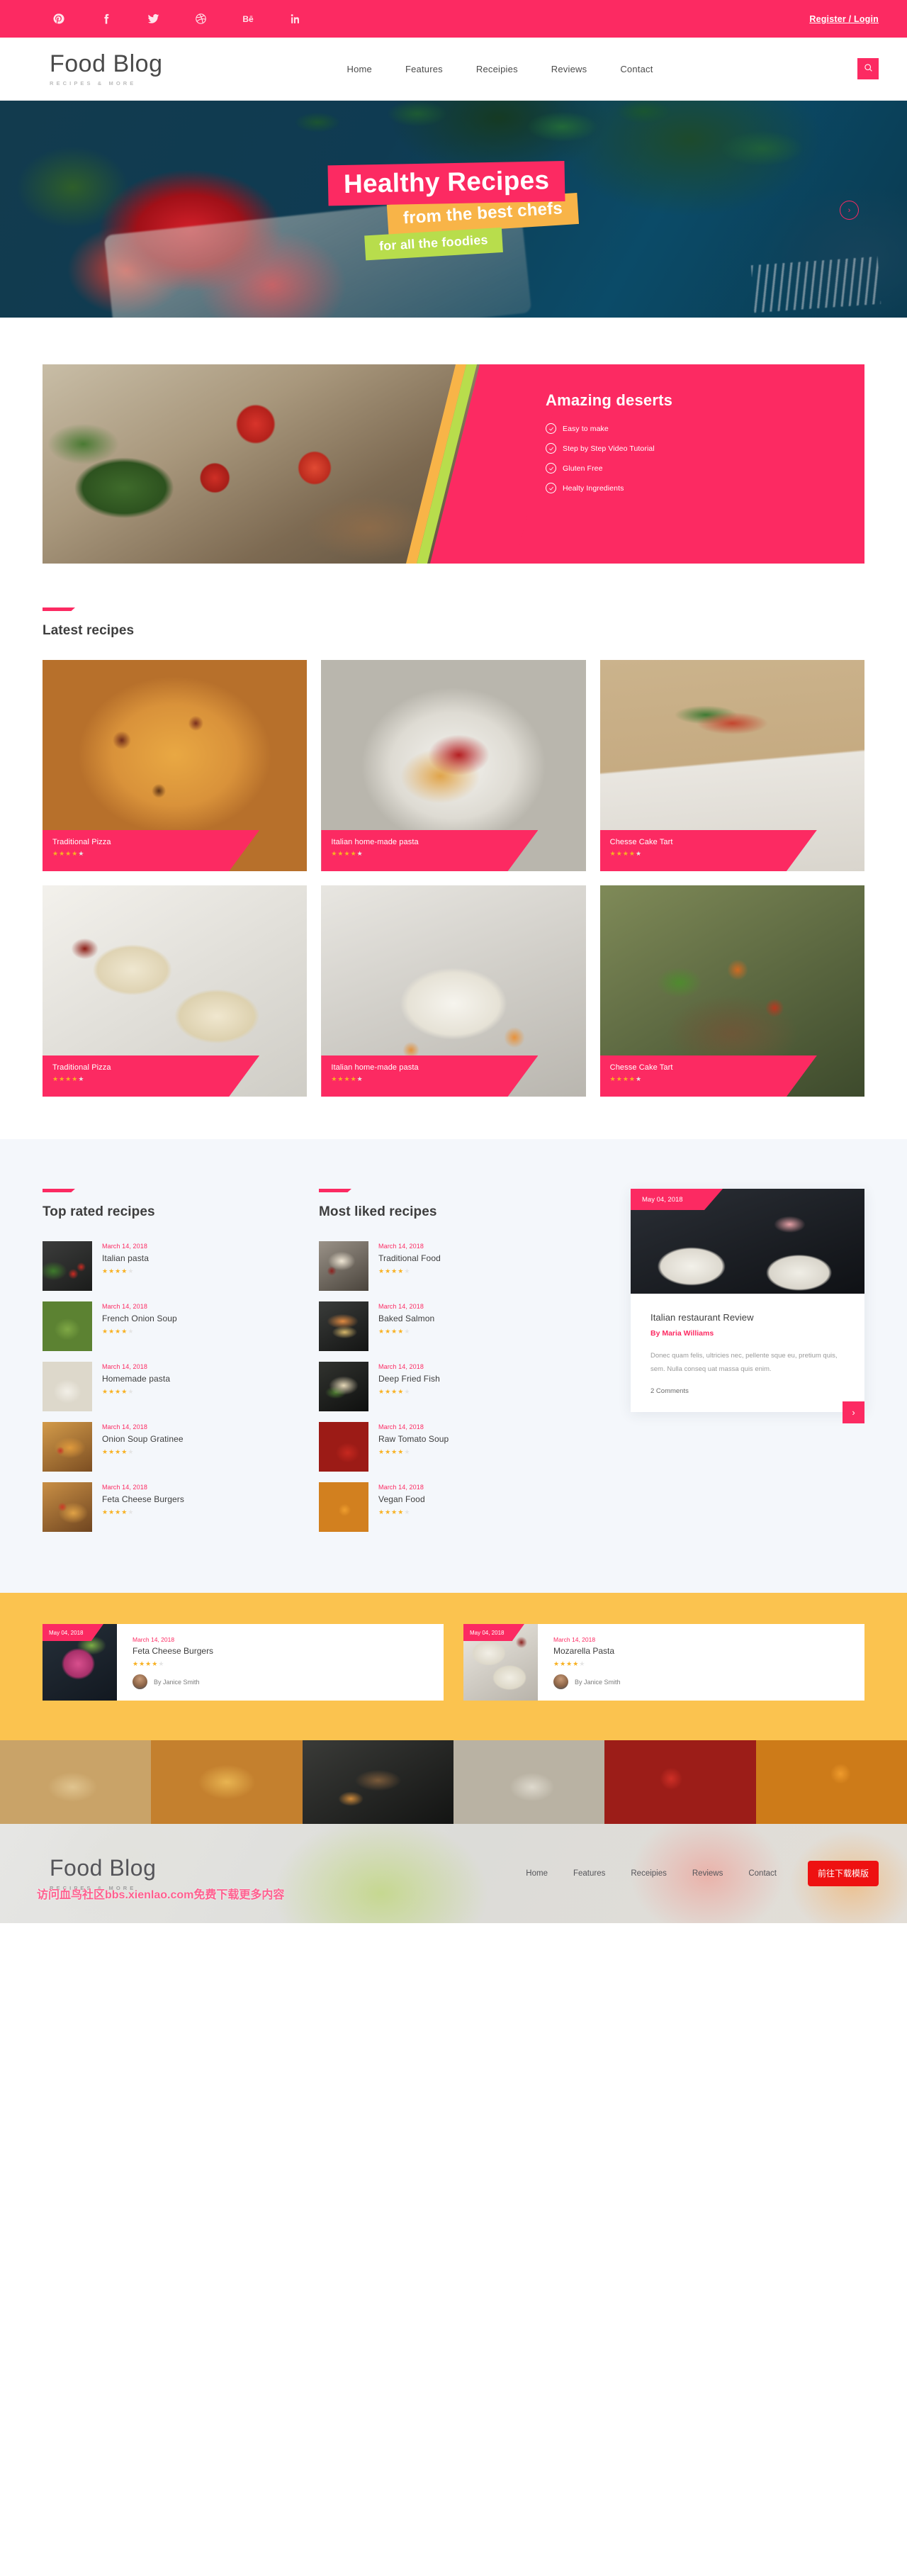 This screenshot has width=907, height=2576. What do you see at coordinates (450, 1205) in the screenshot?
I see `most-liked-heading: Most liked recipes` at bounding box center [450, 1205].